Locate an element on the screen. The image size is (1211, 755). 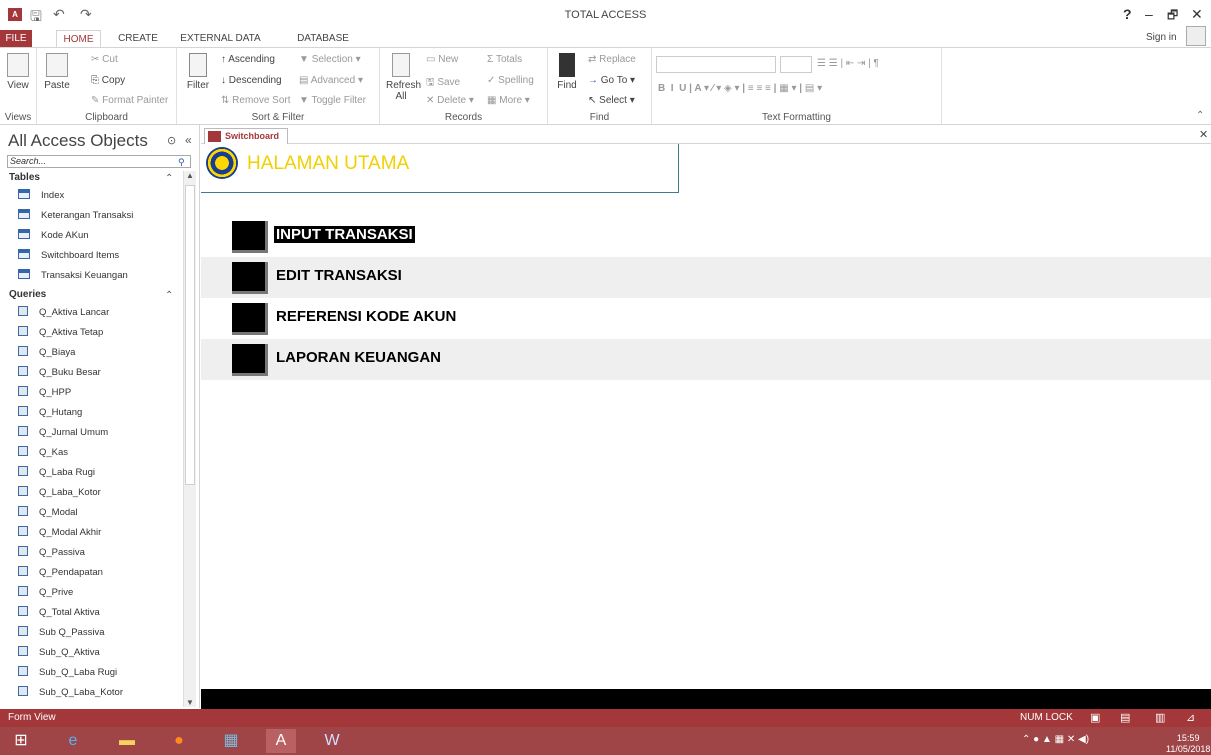
filter-button: Filter is located at coordinates (198, 72).